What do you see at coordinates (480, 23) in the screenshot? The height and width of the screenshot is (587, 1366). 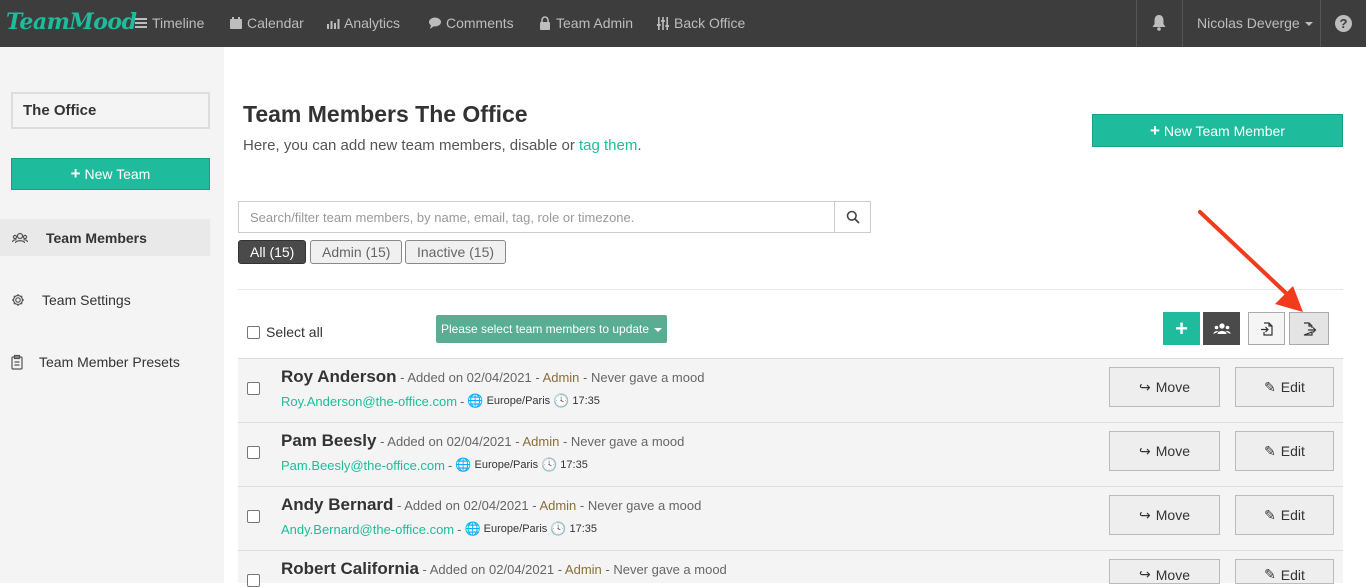 I see `nav-label: Comments` at bounding box center [480, 23].